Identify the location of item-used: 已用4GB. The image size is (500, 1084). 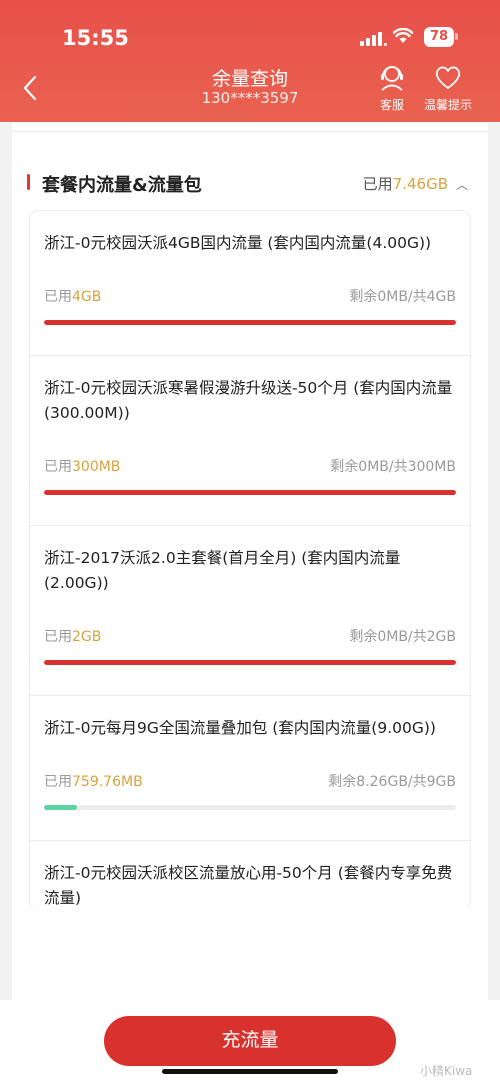
(73, 297).